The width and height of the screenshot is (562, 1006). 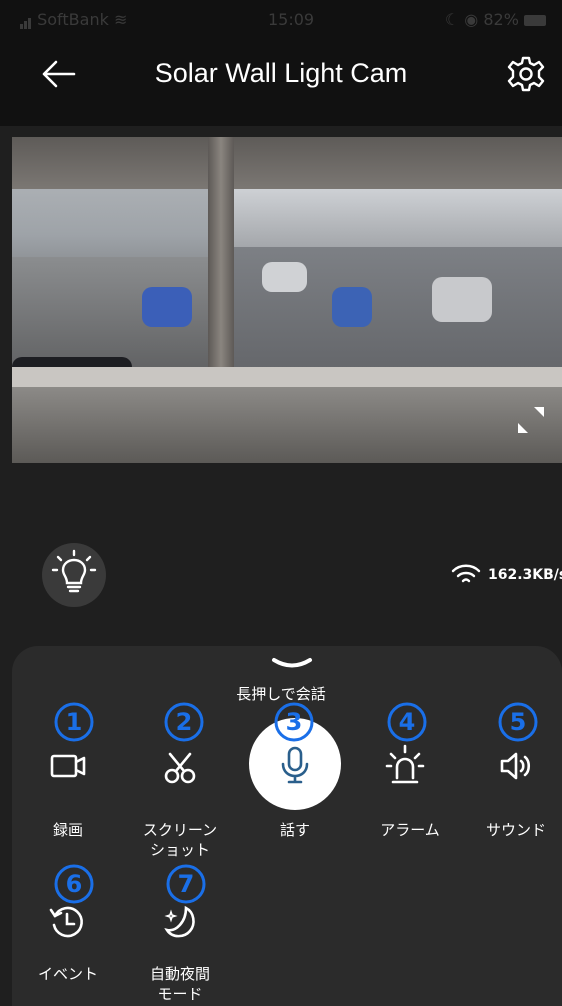 I want to click on speaker-icon, so click(x=515, y=766).